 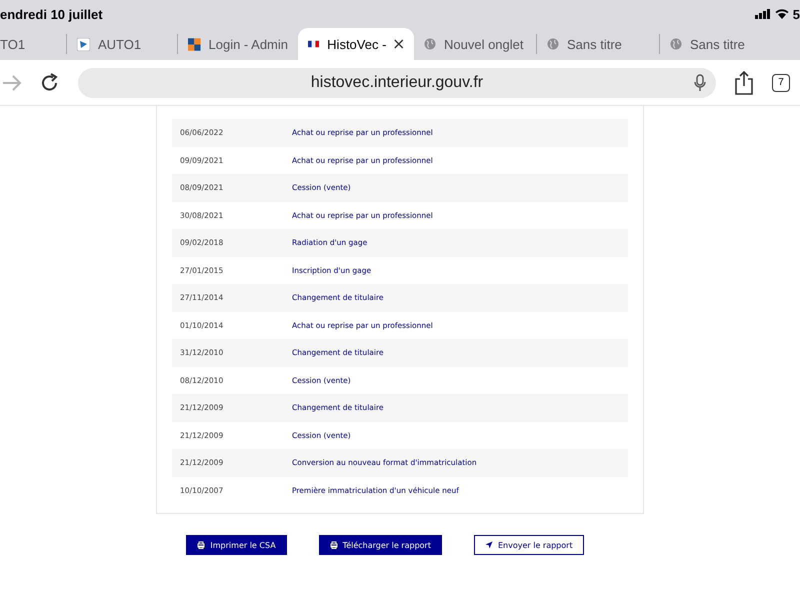 What do you see at coordinates (781, 14) in the screenshot?
I see `wifi-icon` at bounding box center [781, 14].